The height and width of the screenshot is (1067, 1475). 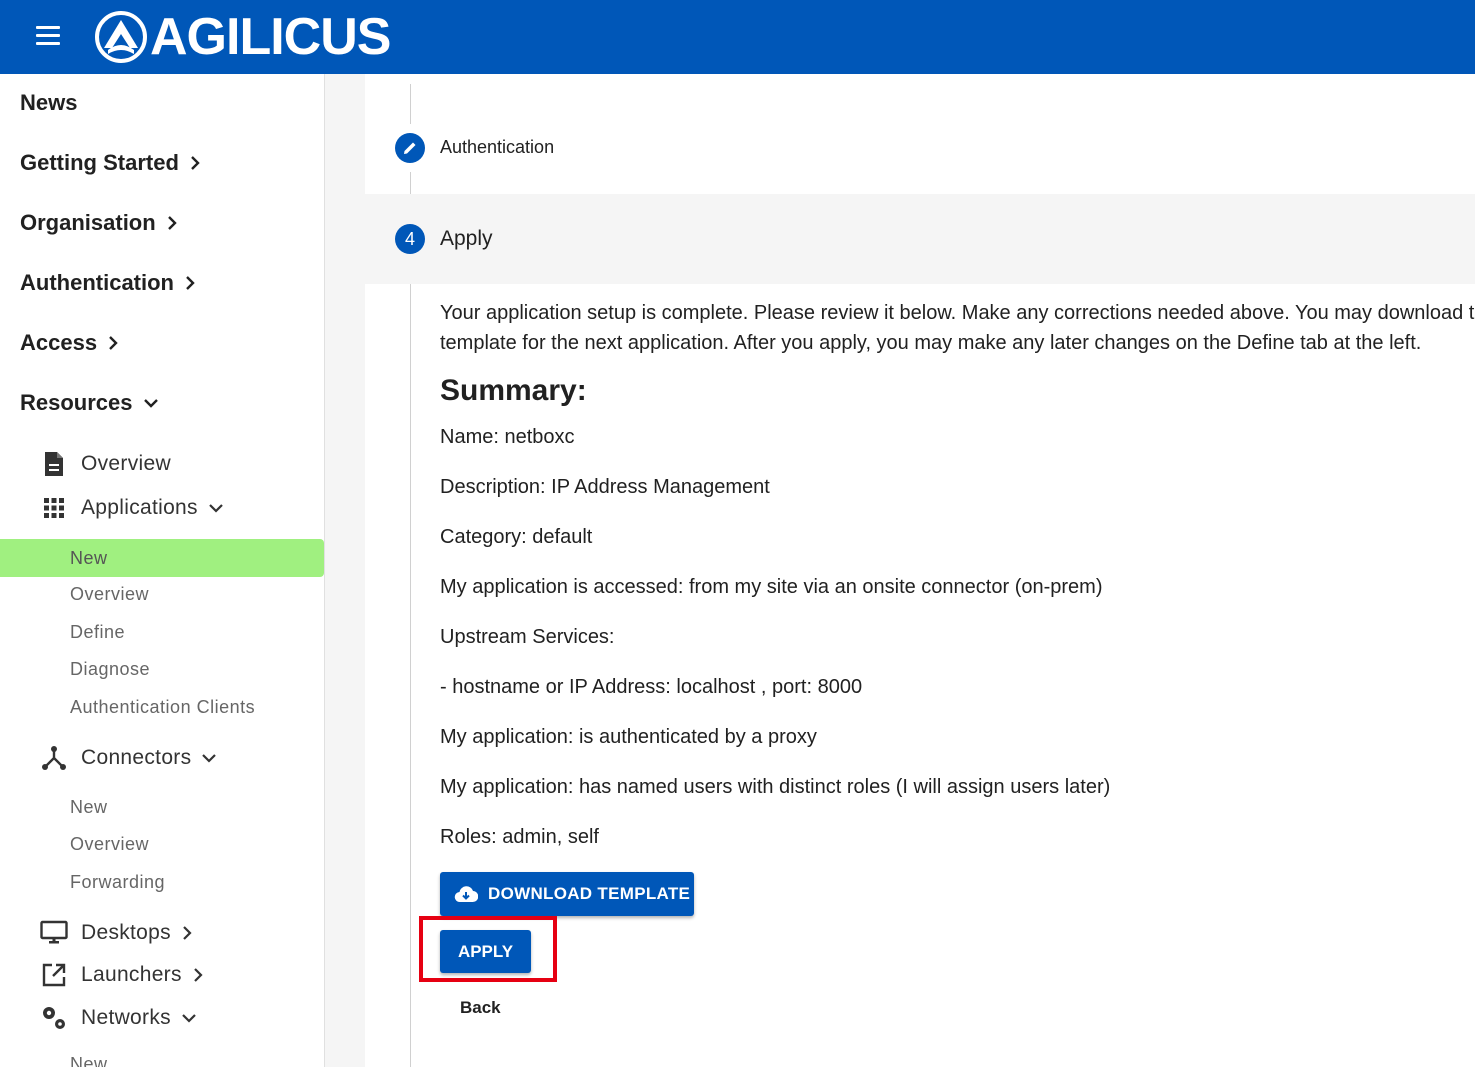 I want to click on step-3-label: Authentication, so click(x=497, y=147).